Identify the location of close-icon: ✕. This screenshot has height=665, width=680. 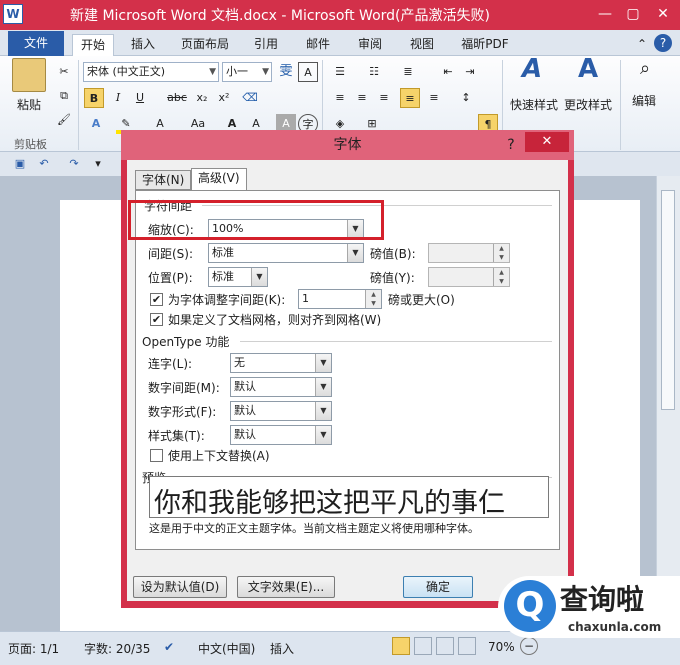
(663, 14).